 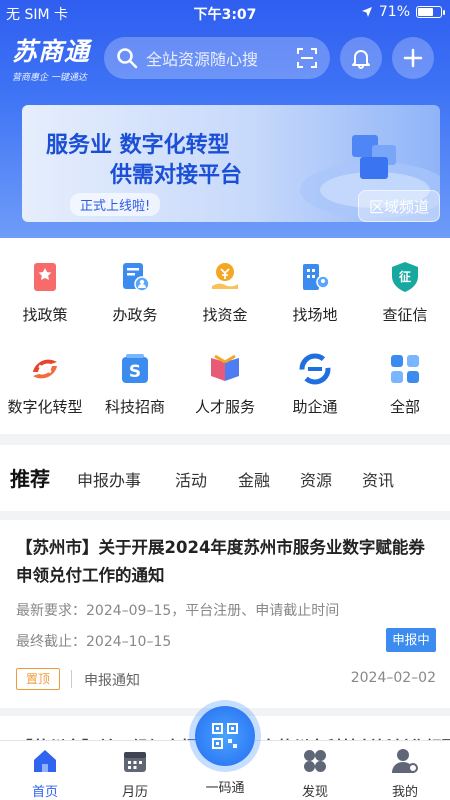 I want to click on tab-resources: 资源, so click(x=316, y=479).